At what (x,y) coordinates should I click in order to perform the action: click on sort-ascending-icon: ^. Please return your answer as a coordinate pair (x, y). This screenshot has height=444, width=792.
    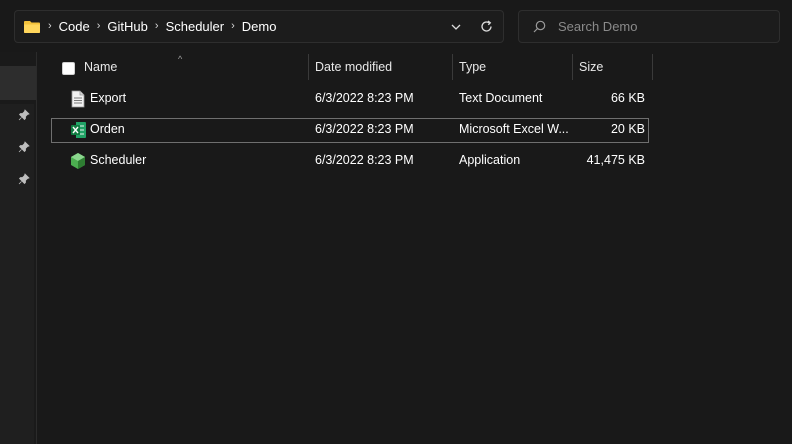
    Looking at the image, I should click on (180, 59).